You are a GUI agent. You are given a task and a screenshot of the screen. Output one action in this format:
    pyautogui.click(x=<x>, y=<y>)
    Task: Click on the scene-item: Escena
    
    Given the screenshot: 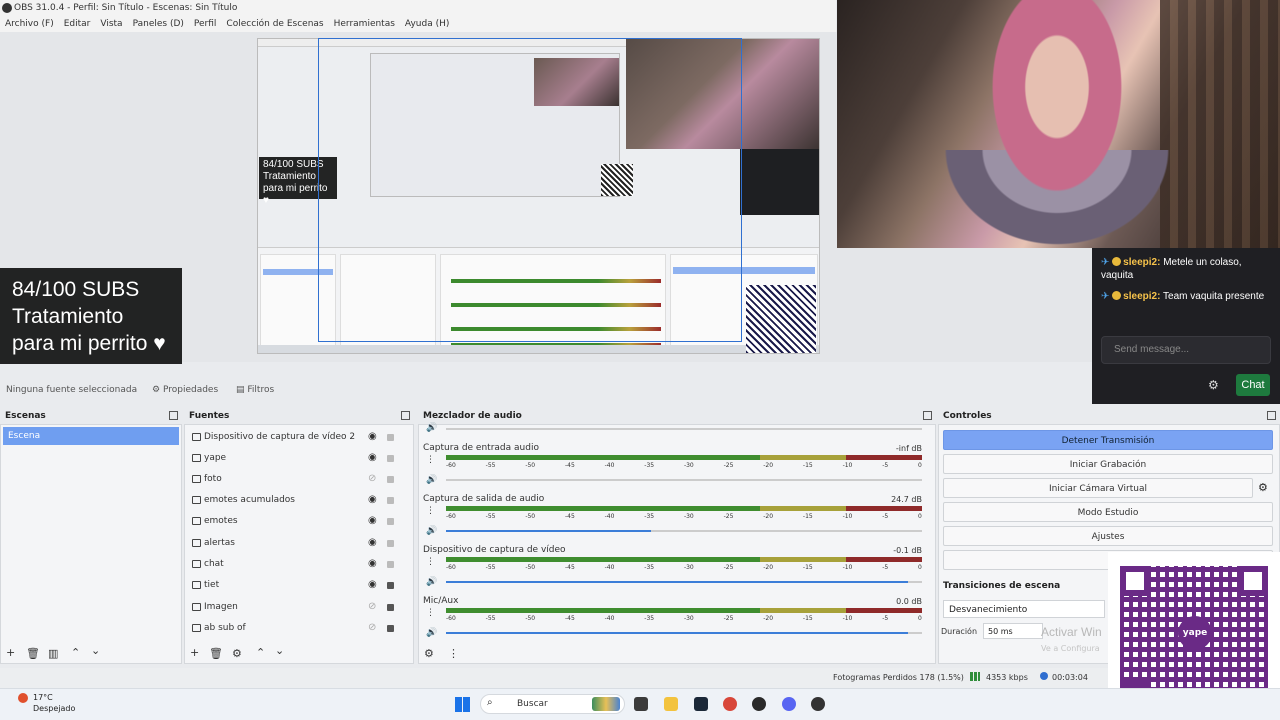 What is the action you would take?
    pyautogui.click(x=91, y=436)
    